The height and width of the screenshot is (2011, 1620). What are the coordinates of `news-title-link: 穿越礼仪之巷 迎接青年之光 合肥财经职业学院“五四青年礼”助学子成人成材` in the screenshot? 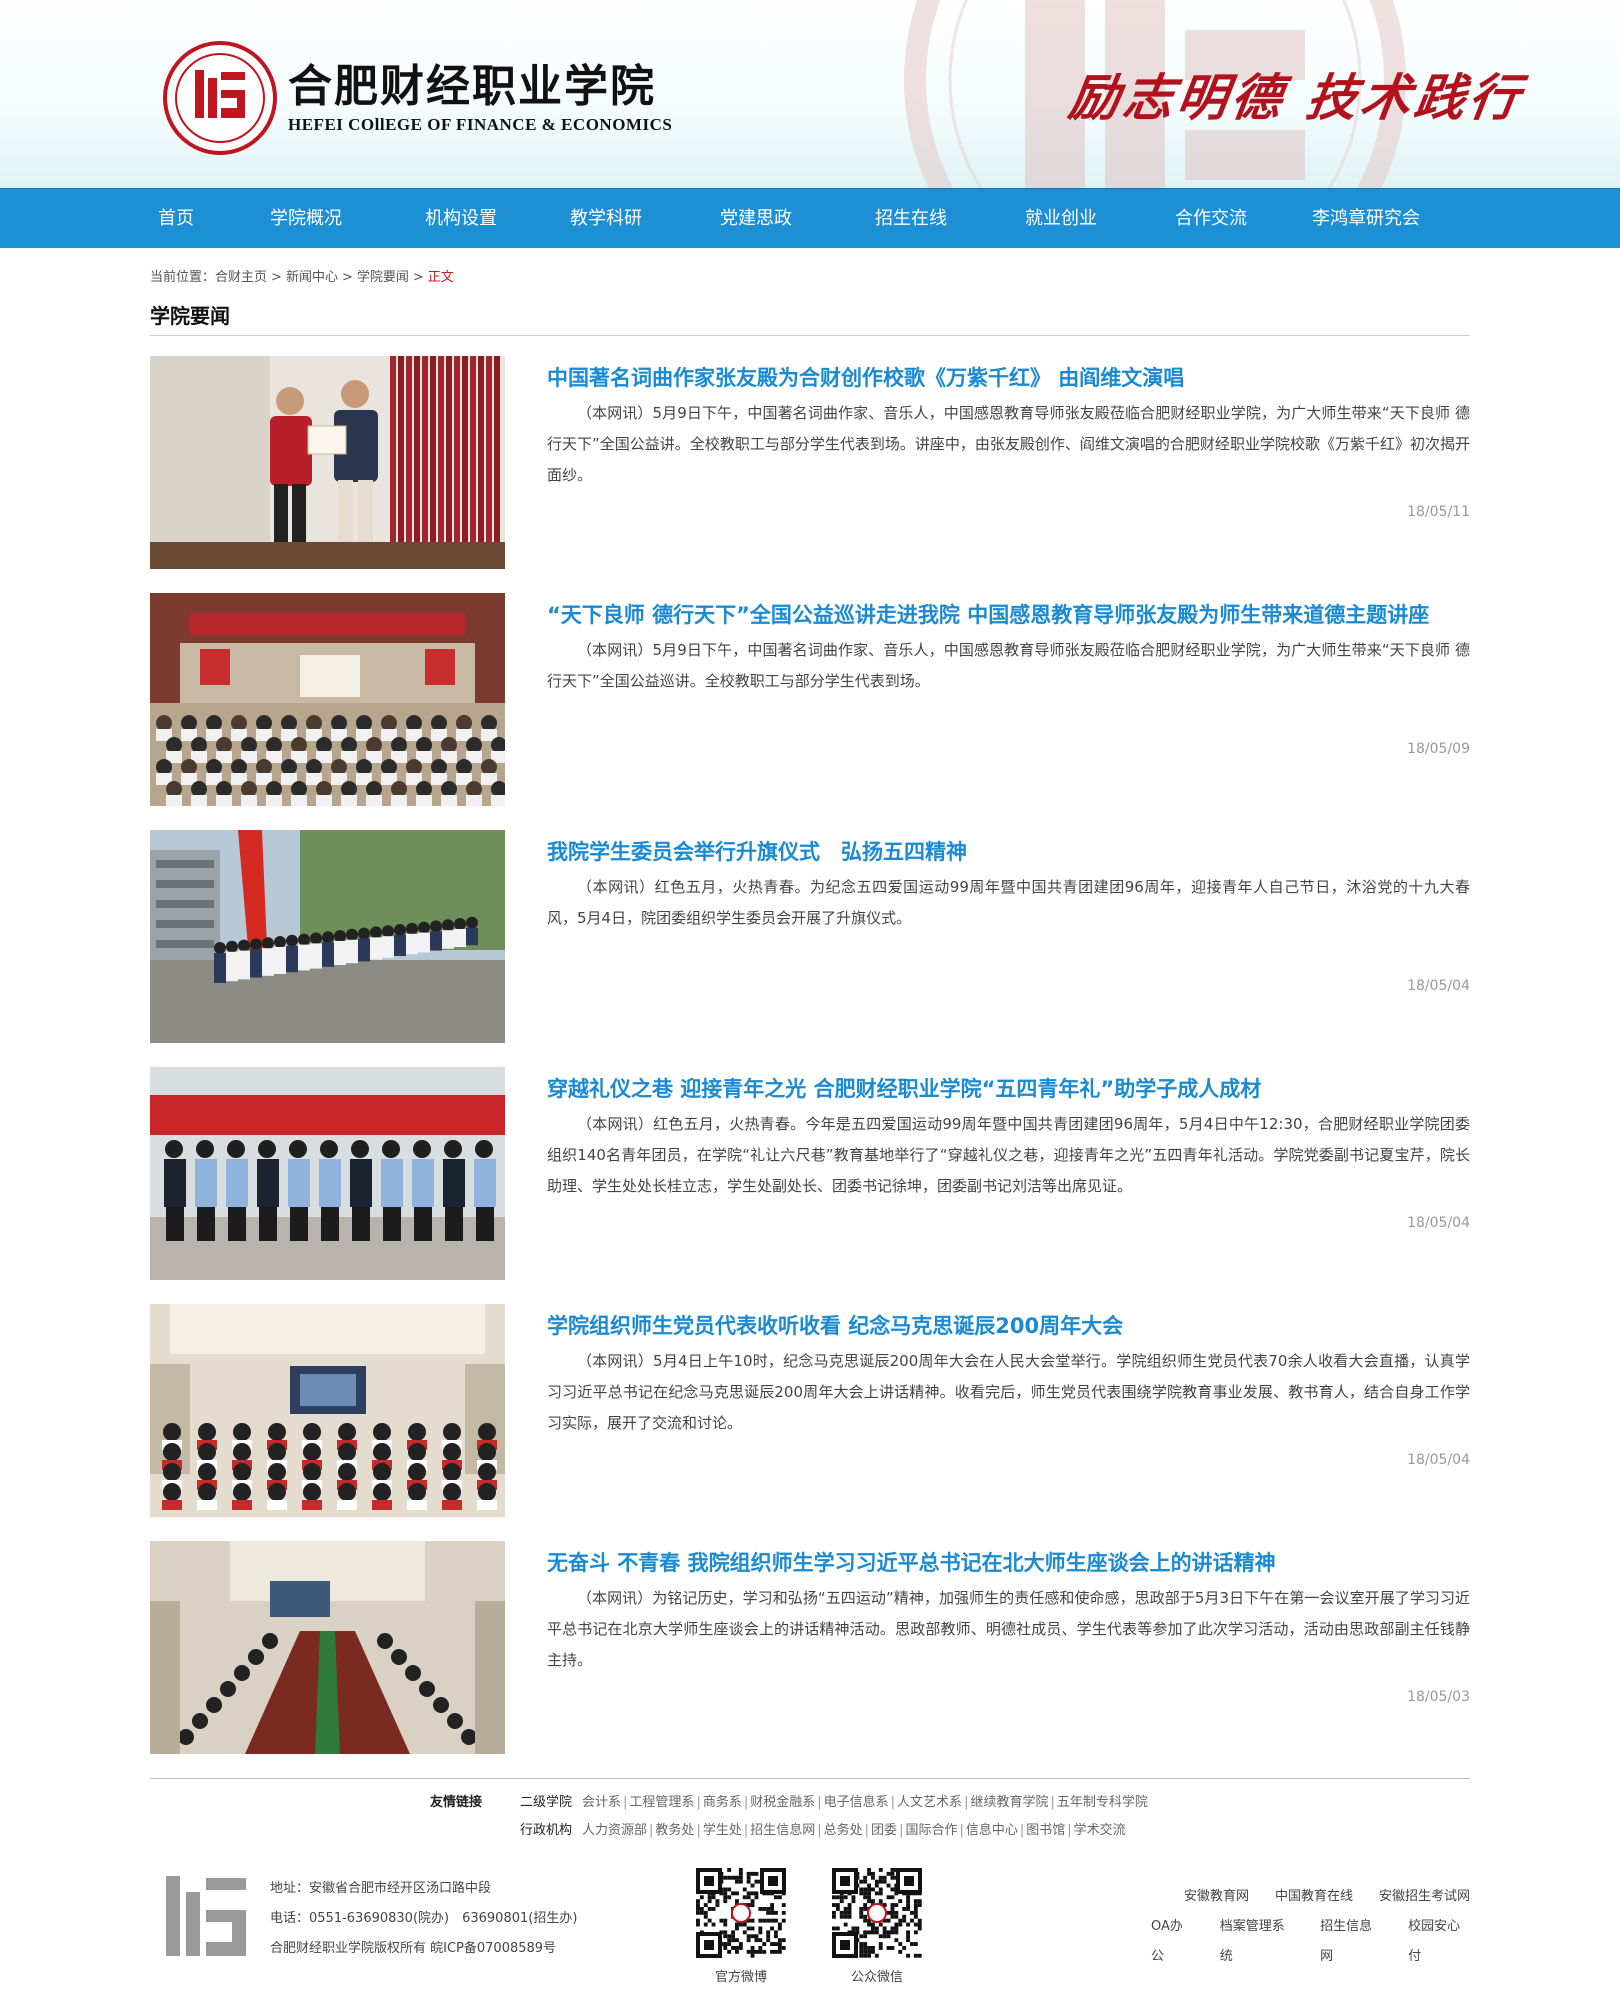 It's located at (1008, 1089).